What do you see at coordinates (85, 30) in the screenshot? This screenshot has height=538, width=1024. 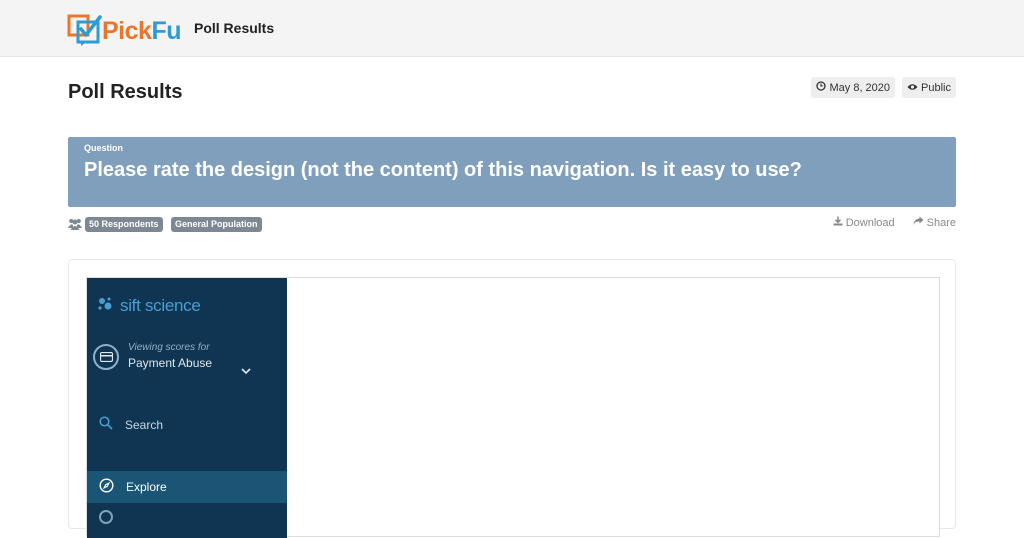 I see `pickfu-logo-icon` at bounding box center [85, 30].